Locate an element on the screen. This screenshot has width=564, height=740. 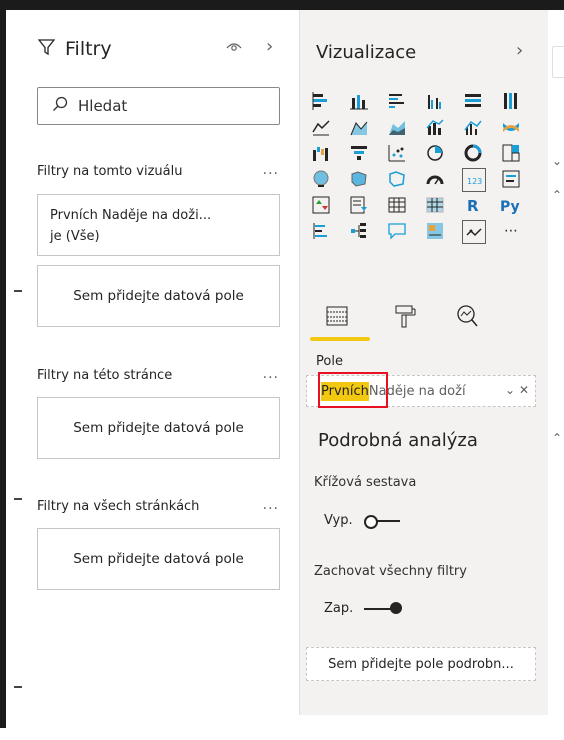
pie-chart-icon is located at coordinates (435, 153).